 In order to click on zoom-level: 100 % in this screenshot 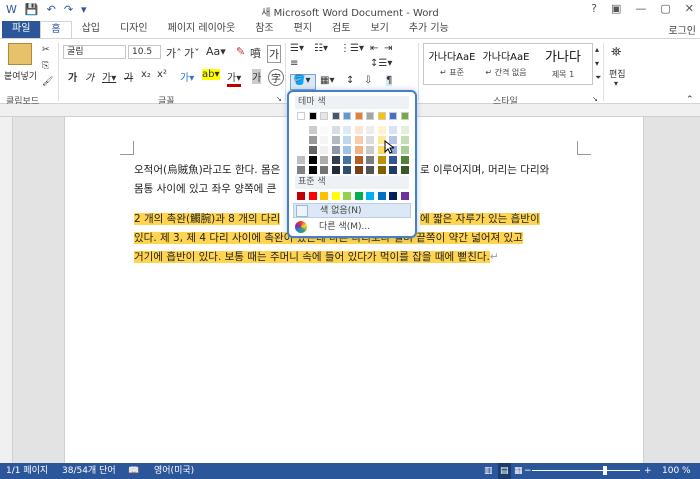, I will do `click(676, 471)`.